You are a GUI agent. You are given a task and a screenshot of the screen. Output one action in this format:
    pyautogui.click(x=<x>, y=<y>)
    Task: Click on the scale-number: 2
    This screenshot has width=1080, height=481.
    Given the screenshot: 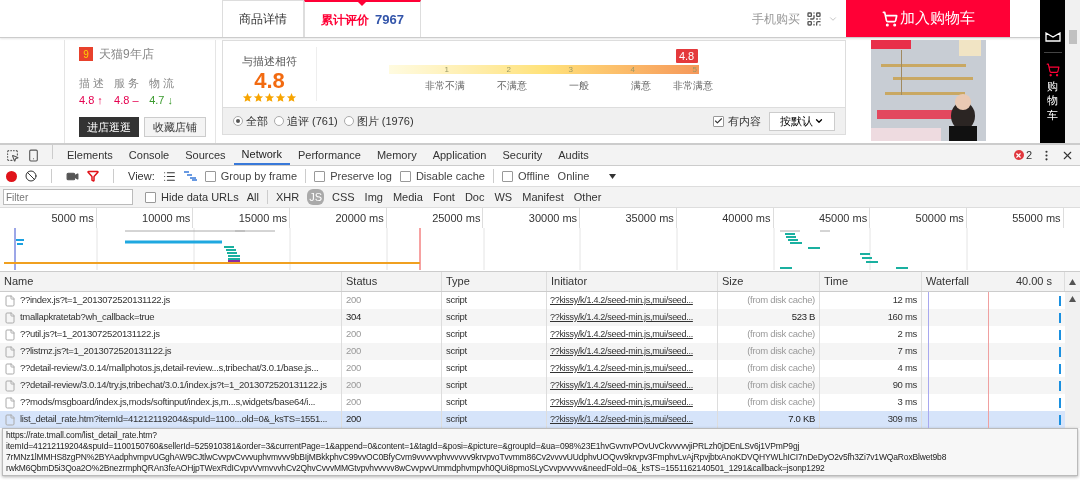 What is the action you would take?
    pyautogui.click(x=508, y=69)
    